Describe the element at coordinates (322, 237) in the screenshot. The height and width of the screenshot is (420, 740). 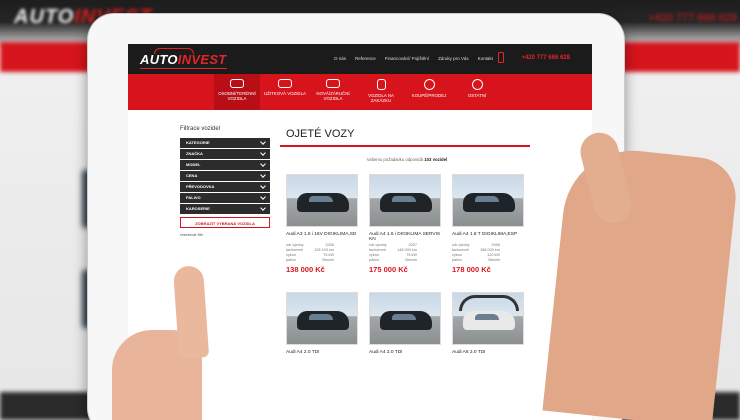
I see `car-name: Audi A3 1.6 i 16V DIGIKLIMA,SD` at that location.